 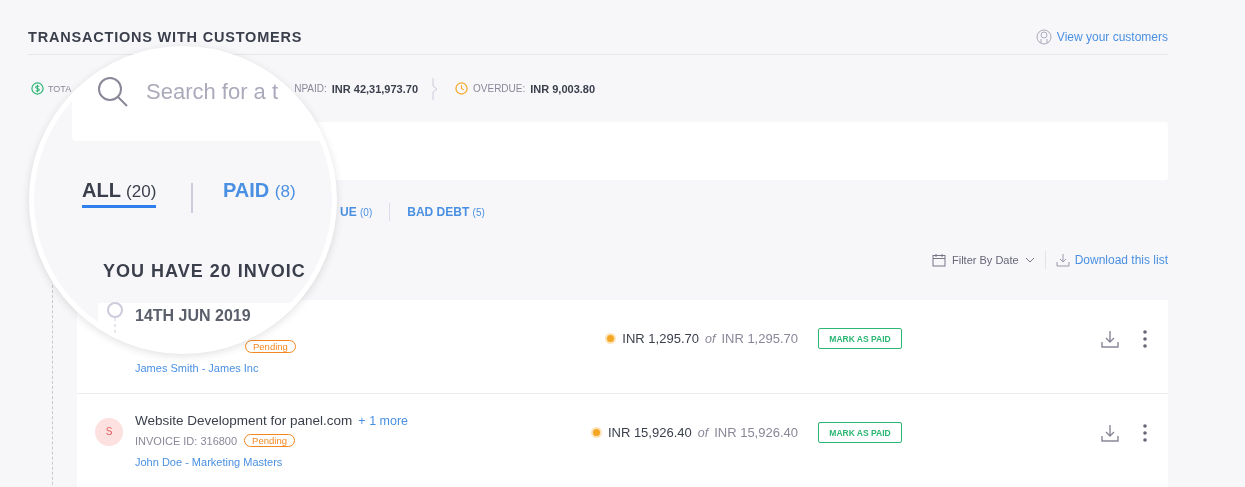 I want to click on invoice-title: Website Development for panel.com, so click(x=244, y=420).